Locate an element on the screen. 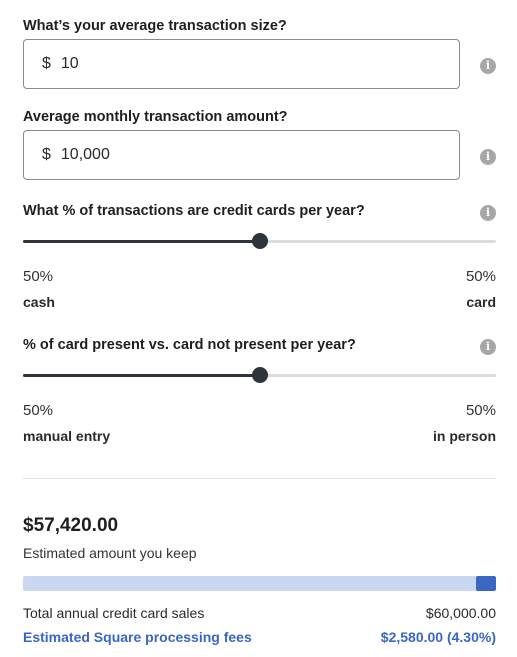  manual-entry-label: manual entry is located at coordinates (67, 436).